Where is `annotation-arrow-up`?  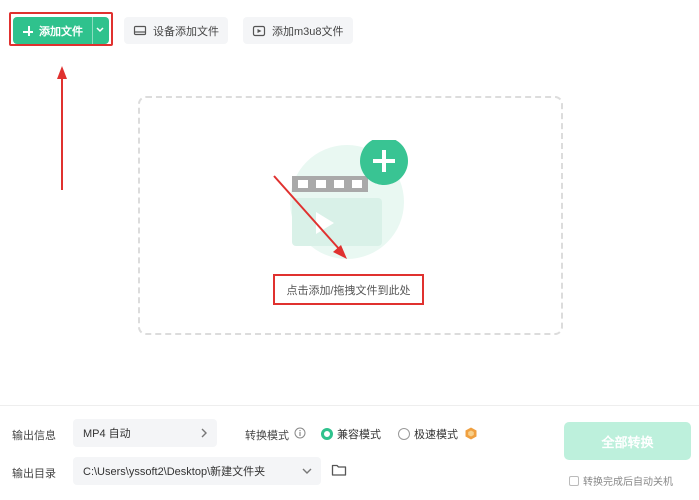
annotation-arrow-up is located at coordinates (62, 128).